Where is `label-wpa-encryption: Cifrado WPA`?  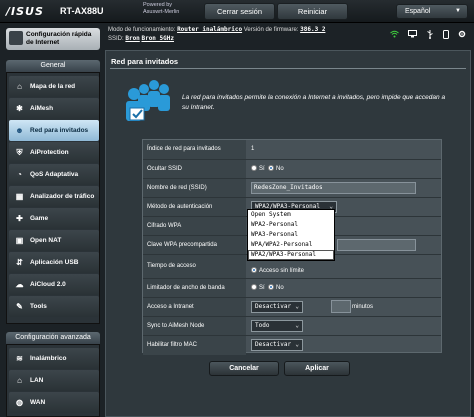 label-wpa-encryption: Cifrado WPA is located at coordinates (194, 226).